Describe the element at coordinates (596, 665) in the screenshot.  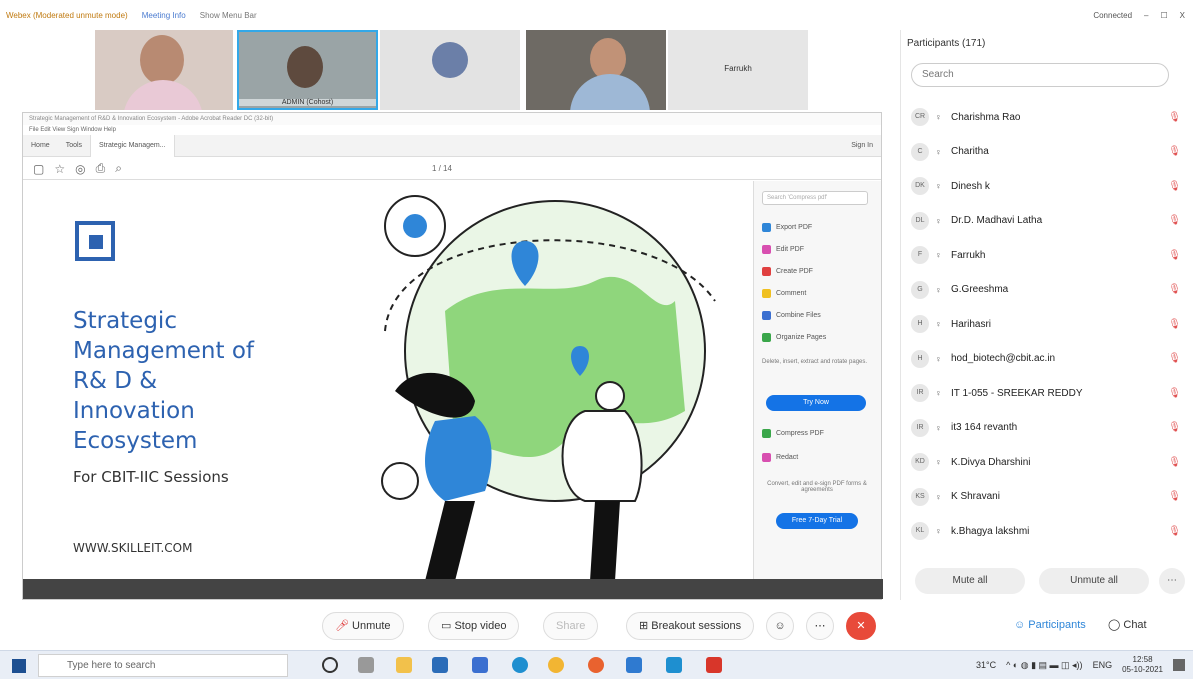
I see `firefox-icon` at that location.